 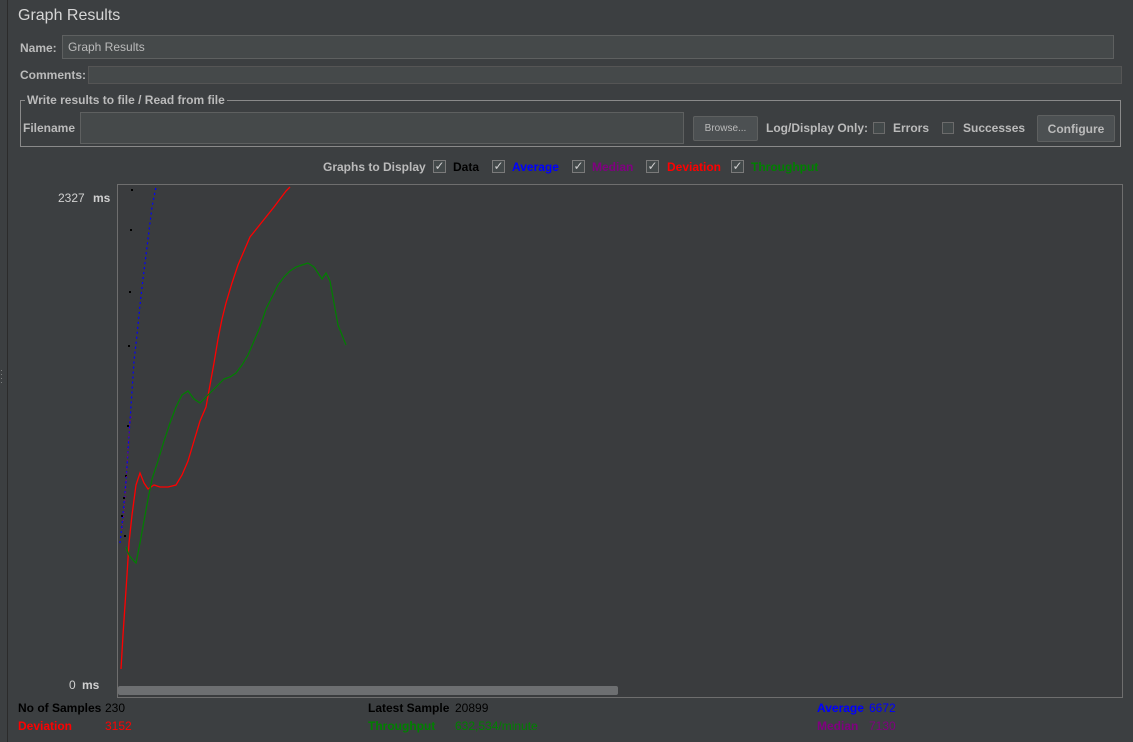 I want to click on no-samples-label: No of Samples, so click(x=60, y=708).